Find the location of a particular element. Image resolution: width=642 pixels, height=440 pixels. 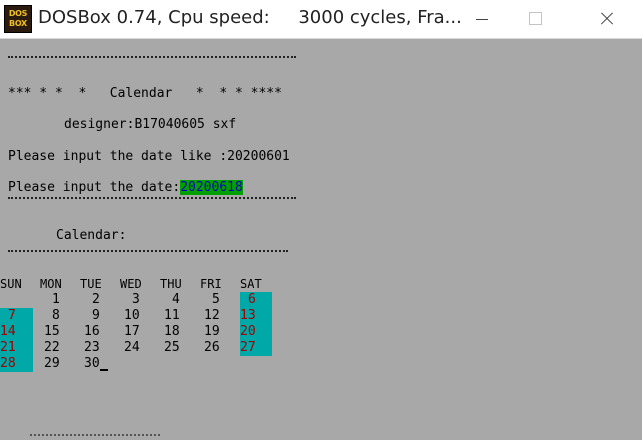

weekday-header-sun: SUN is located at coordinates (11, 284).